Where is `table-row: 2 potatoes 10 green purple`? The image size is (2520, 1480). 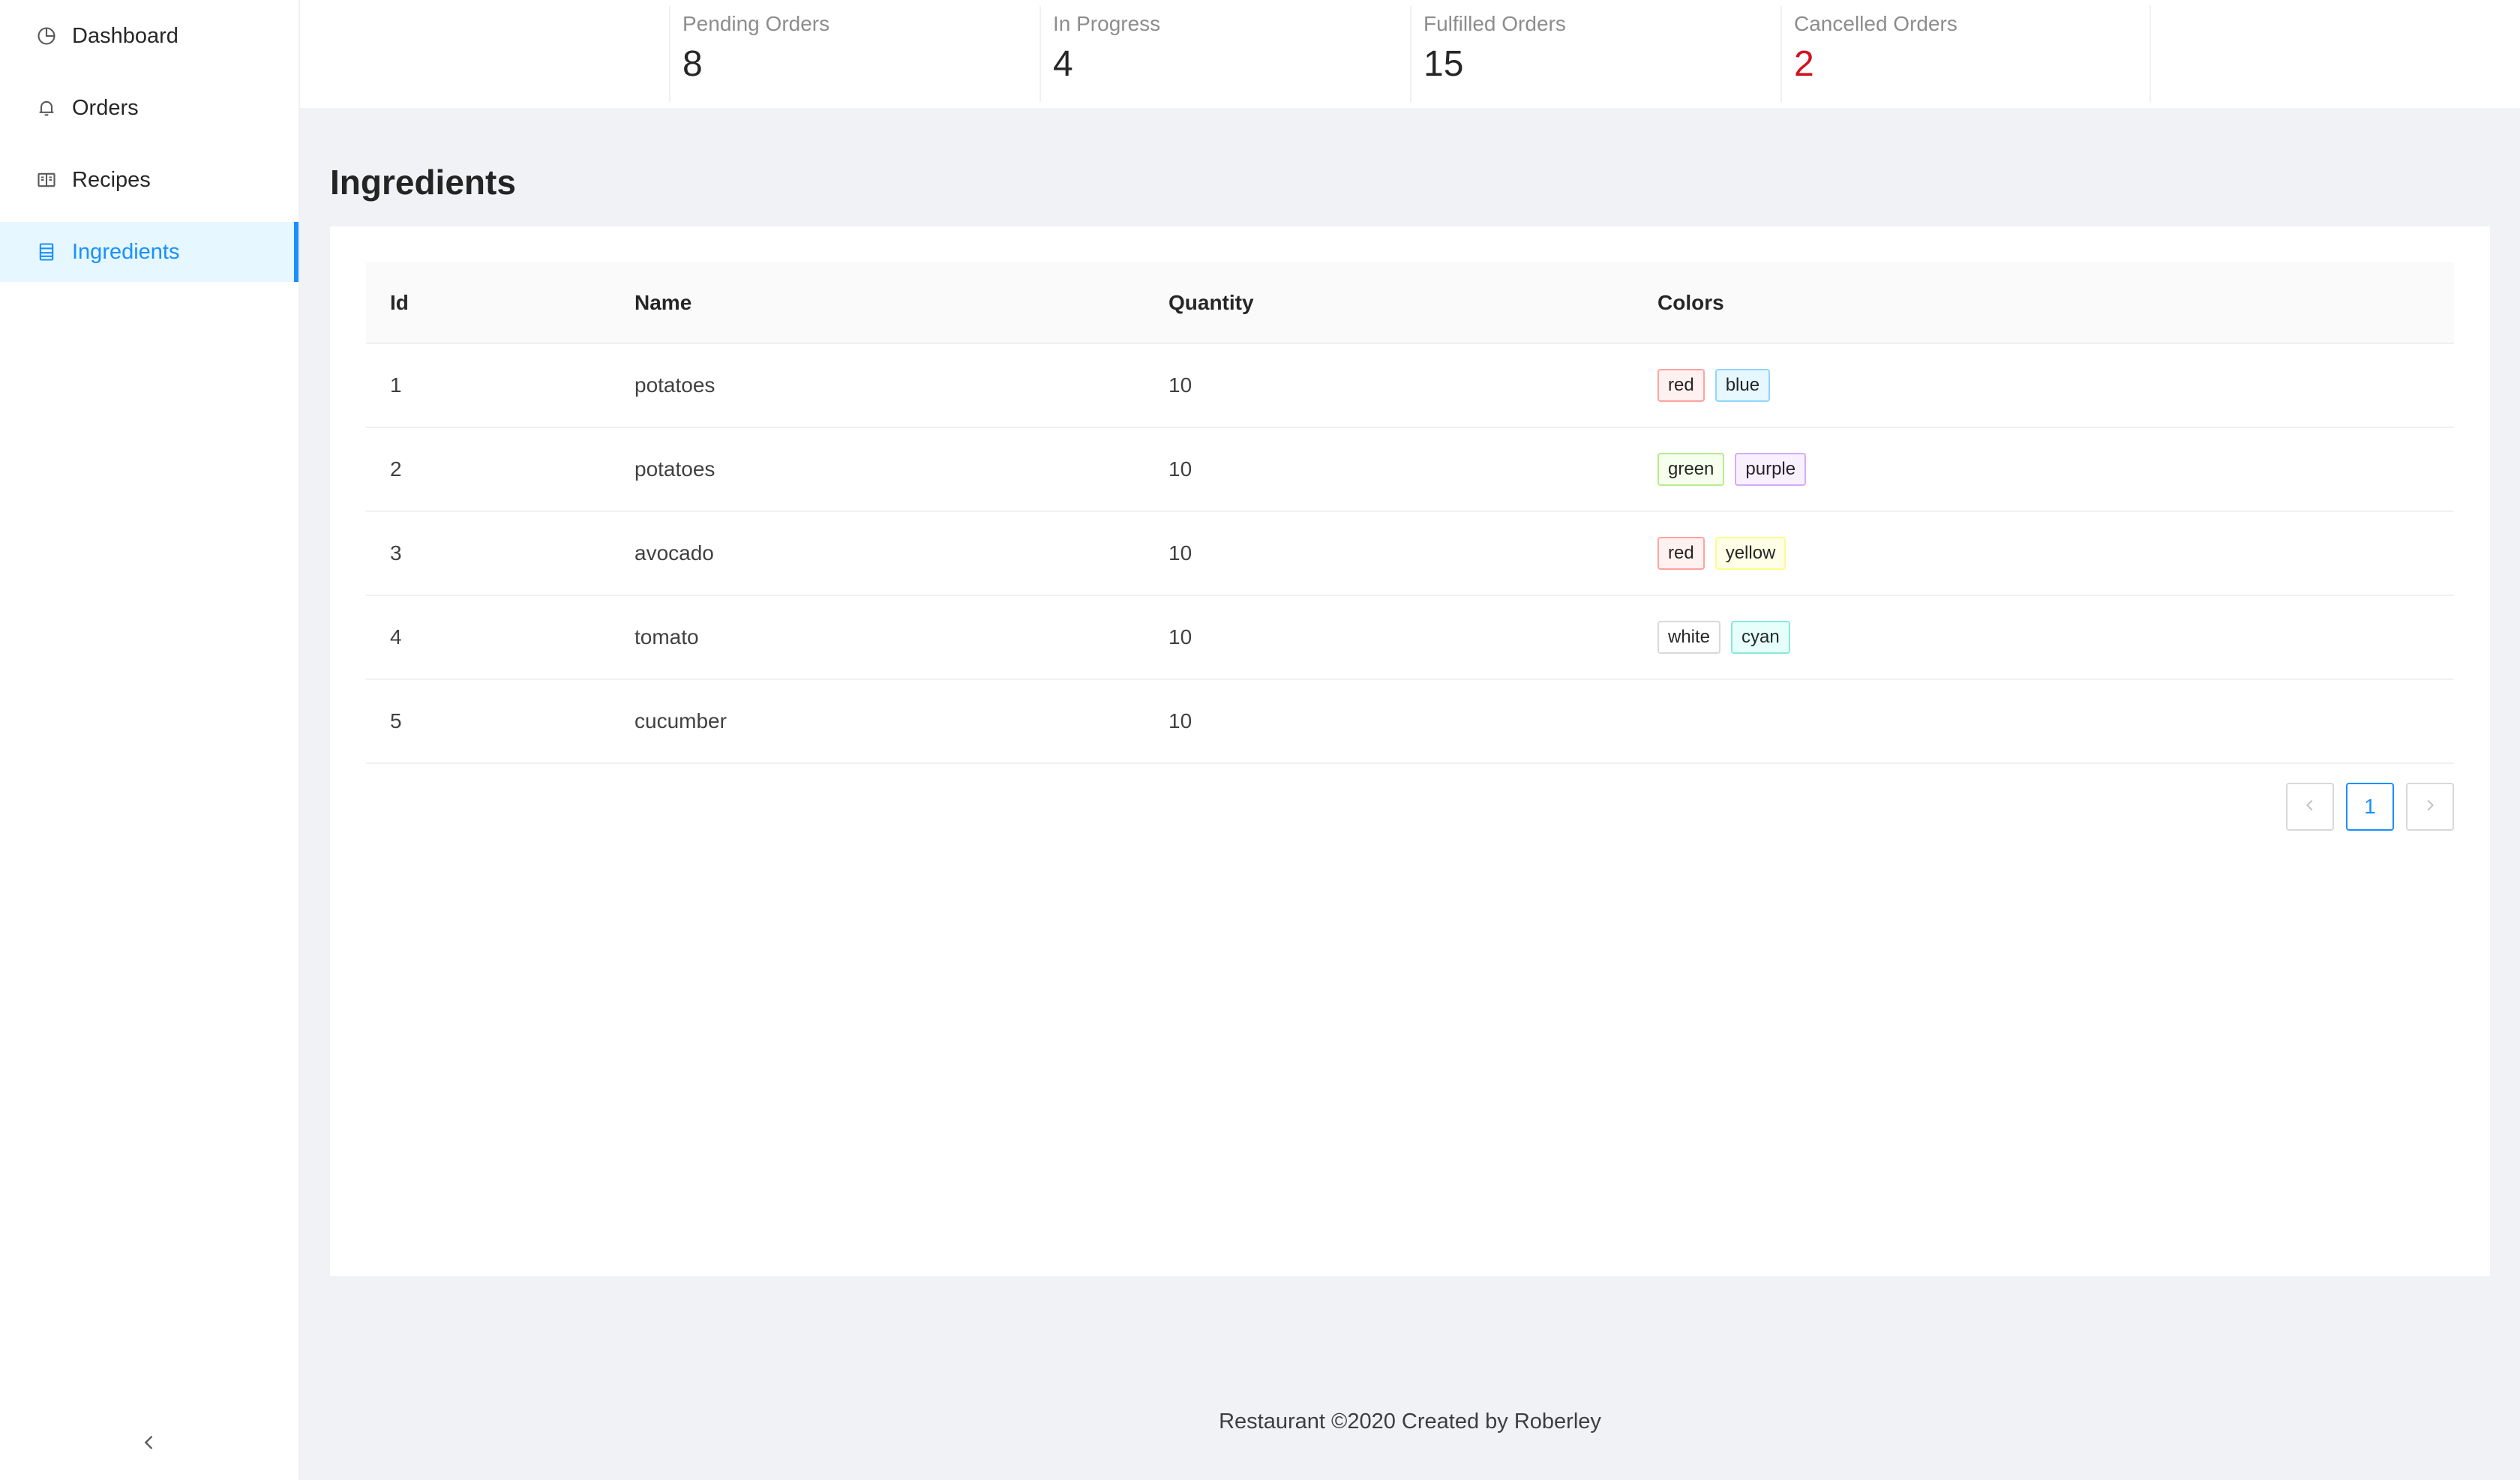
table-row: 2 potatoes 10 green purple is located at coordinates (1410, 469).